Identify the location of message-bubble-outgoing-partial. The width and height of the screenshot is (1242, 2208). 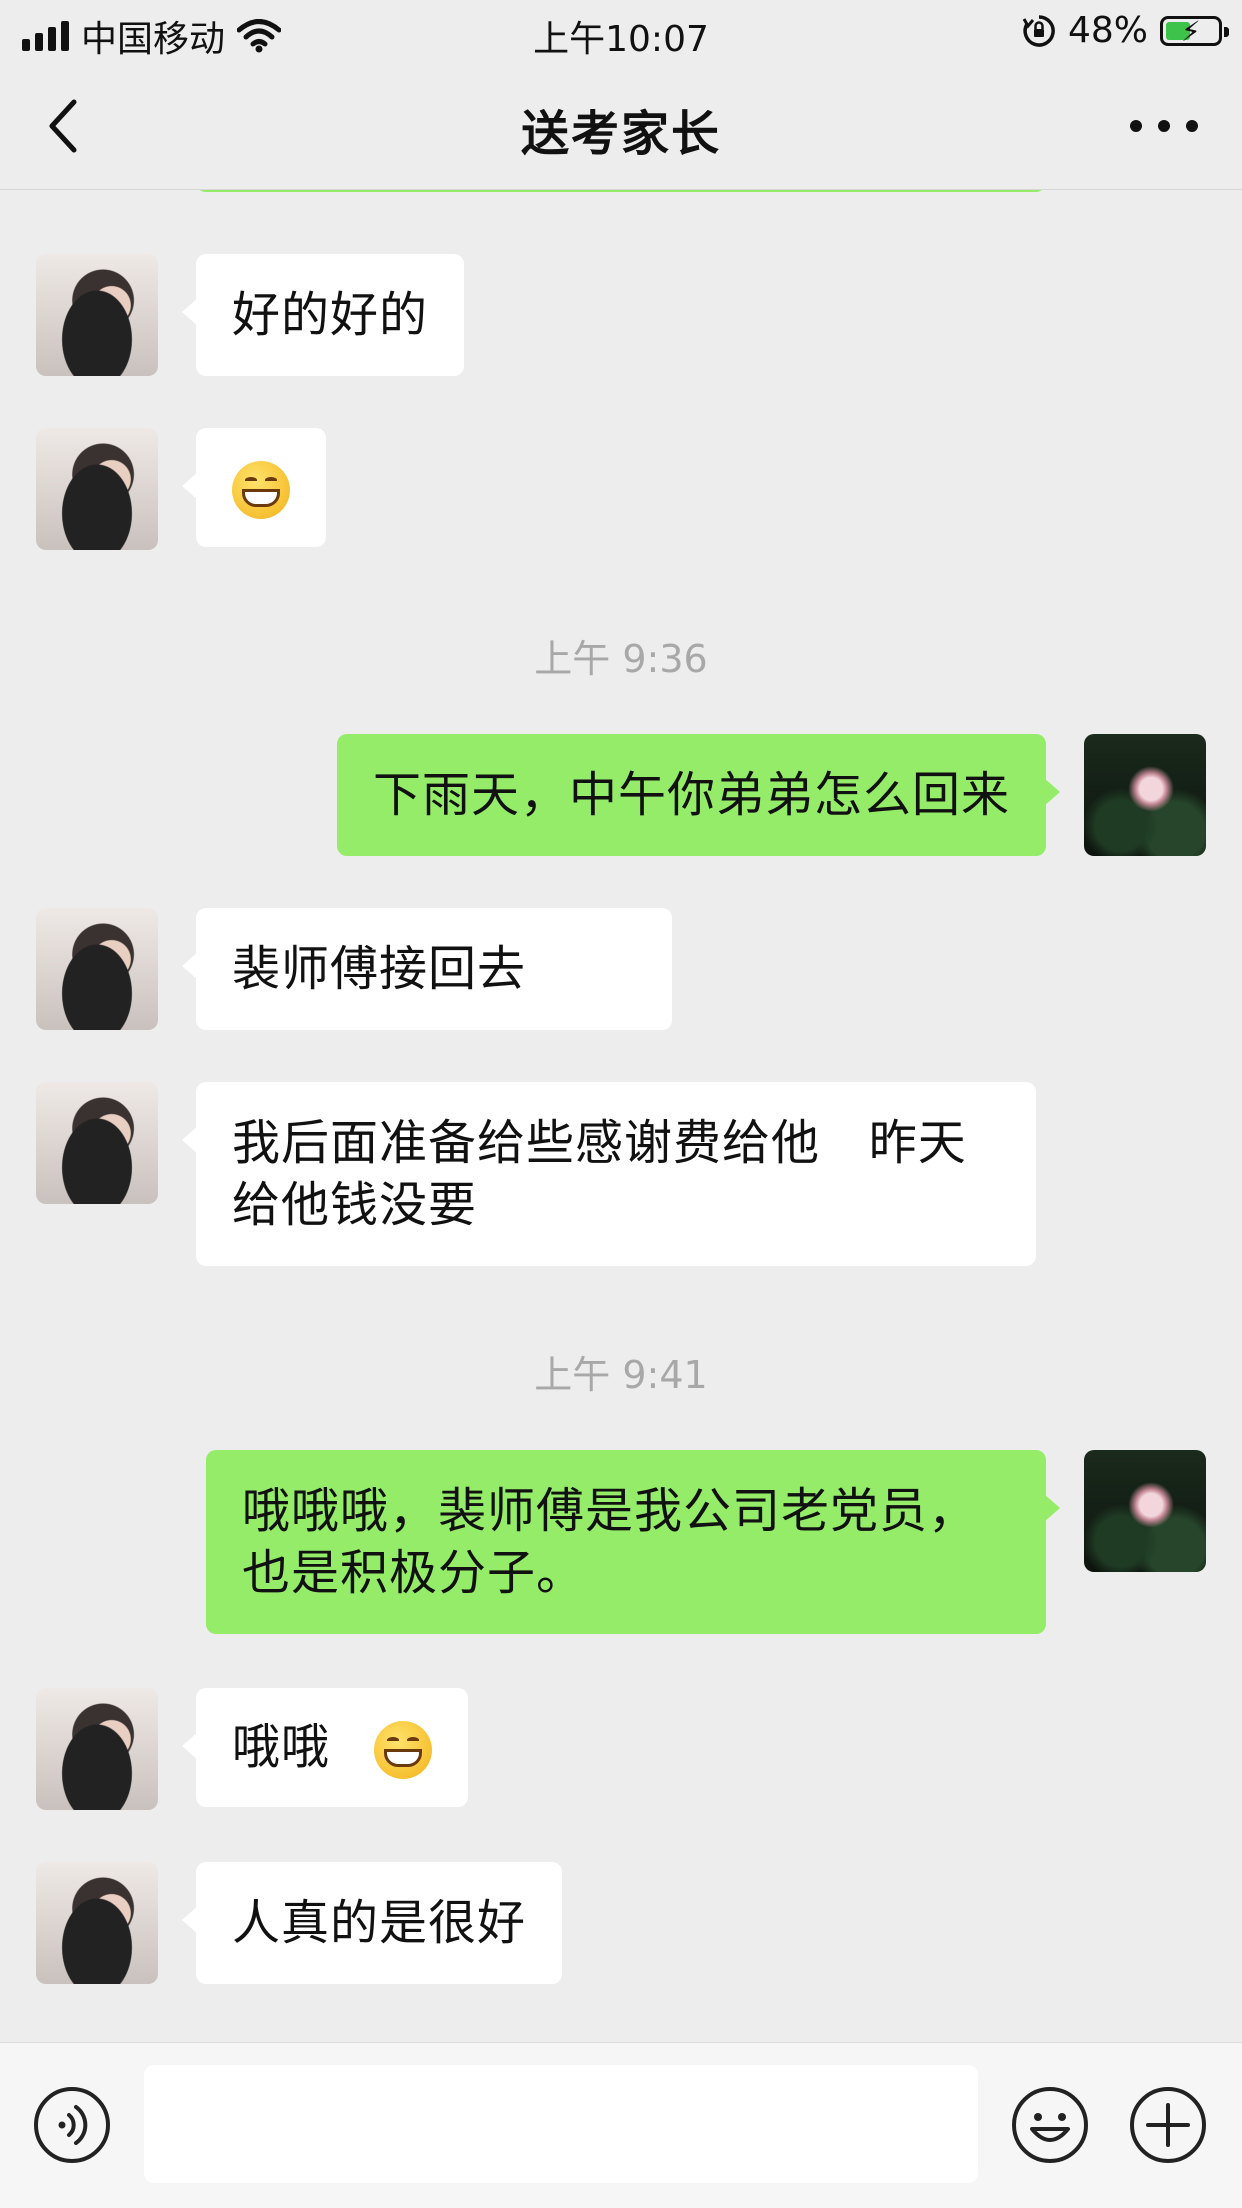
(621, 191).